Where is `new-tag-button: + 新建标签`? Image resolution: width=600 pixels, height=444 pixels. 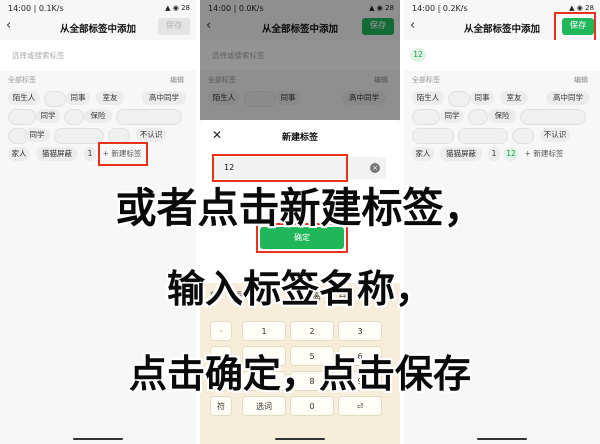
new-tag-button: + 新建标签 is located at coordinates (544, 154).